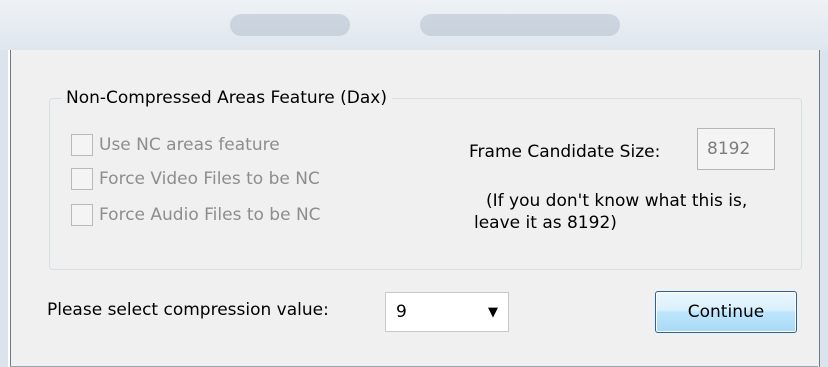 The height and width of the screenshot is (367, 828). Describe the element at coordinates (226, 98) in the screenshot. I see `group-title: Non-Compressed Areas Feature (Dax)` at that location.